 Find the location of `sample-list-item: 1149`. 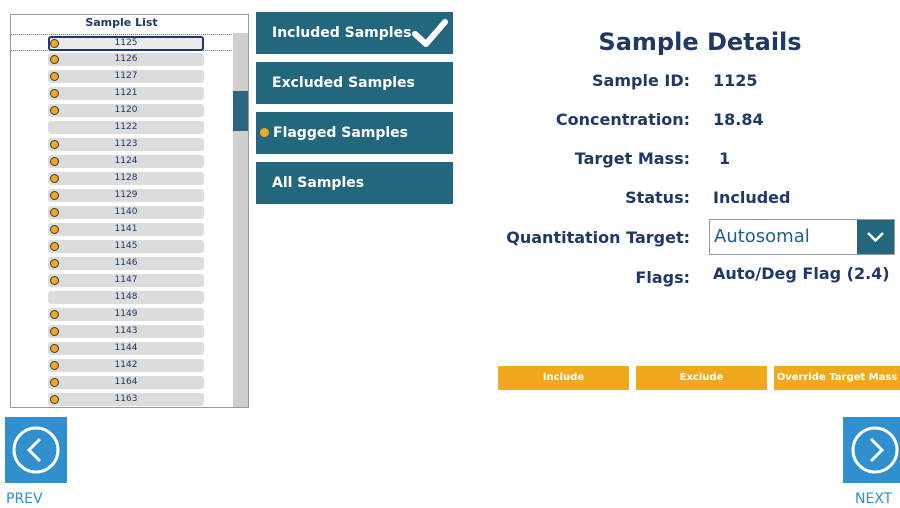

sample-list-item: 1149 is located at coordinates (121, 314).